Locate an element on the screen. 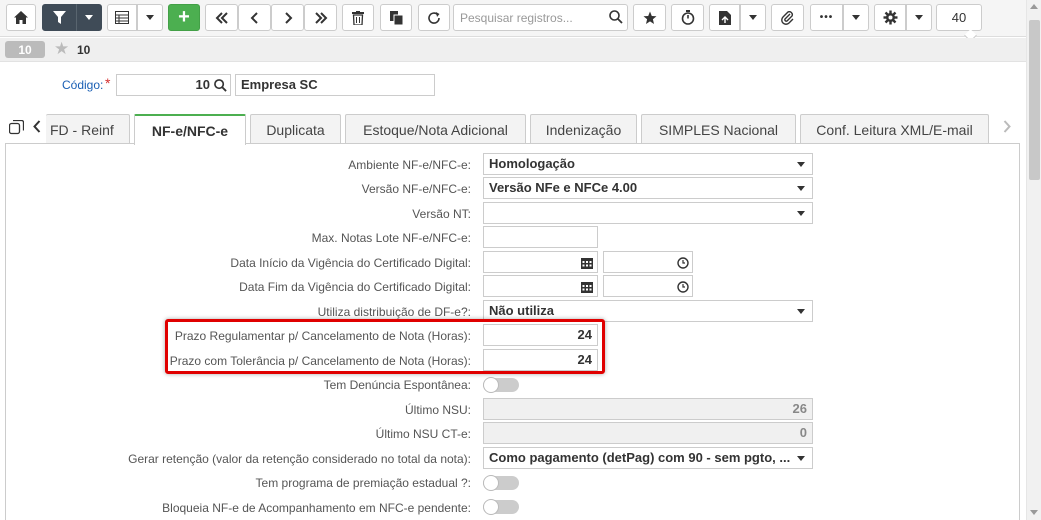 The image size is (1041, 520). report-button is located at coordinates (724, 17).